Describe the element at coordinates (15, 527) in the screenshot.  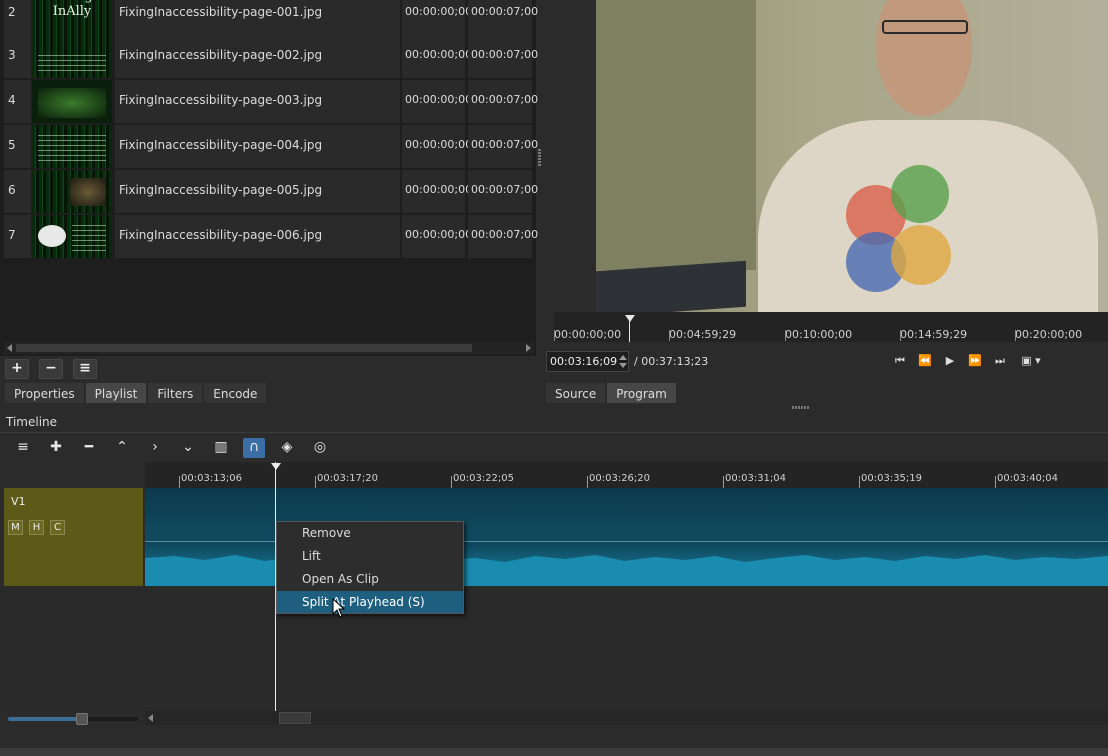
I see `mute-button: M` at that location.